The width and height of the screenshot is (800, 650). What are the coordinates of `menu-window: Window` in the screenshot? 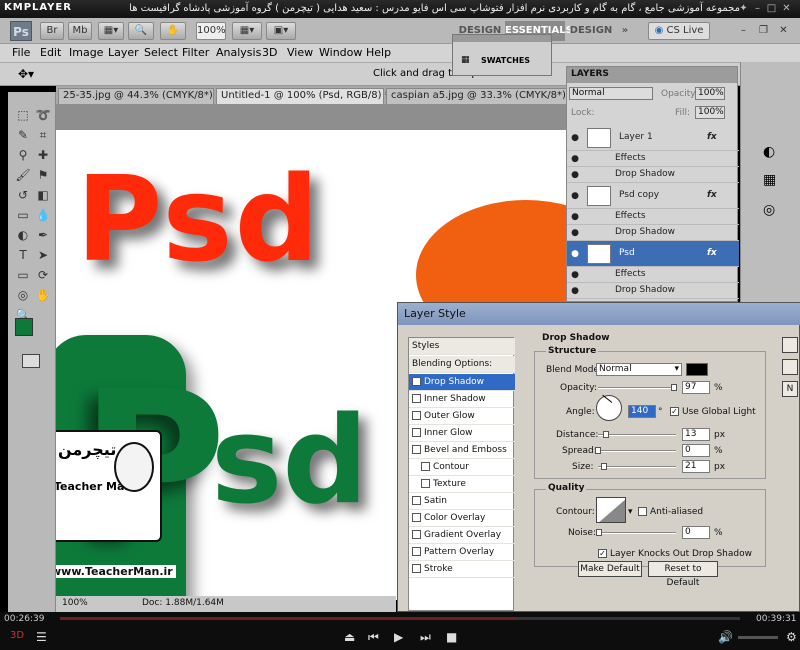 It's located at (340, 52).